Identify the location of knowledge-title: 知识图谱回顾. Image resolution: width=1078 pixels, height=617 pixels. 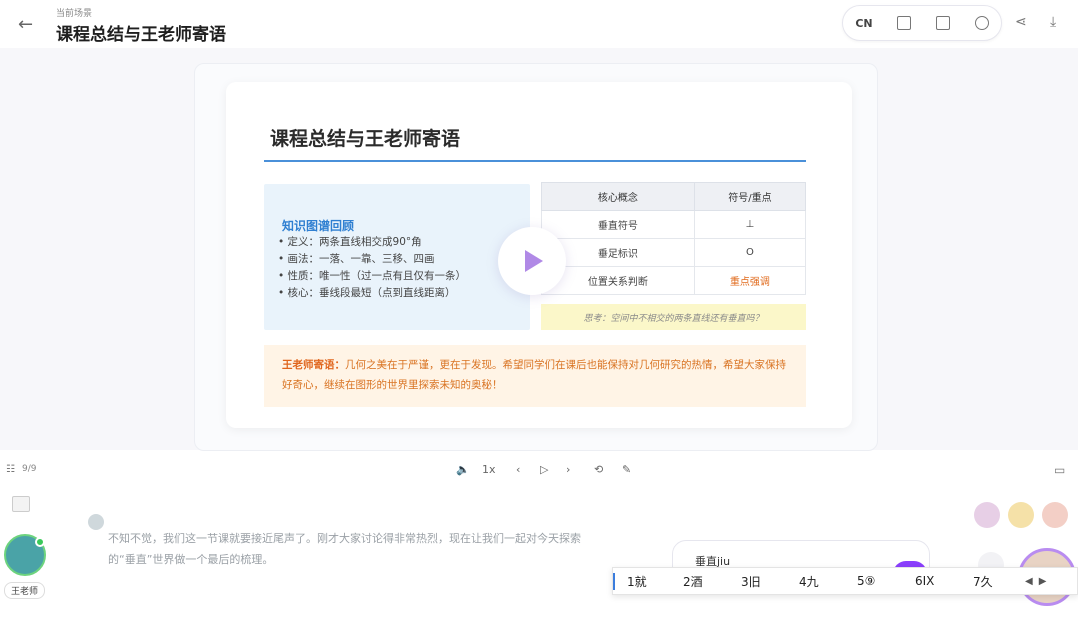
(318, 226).